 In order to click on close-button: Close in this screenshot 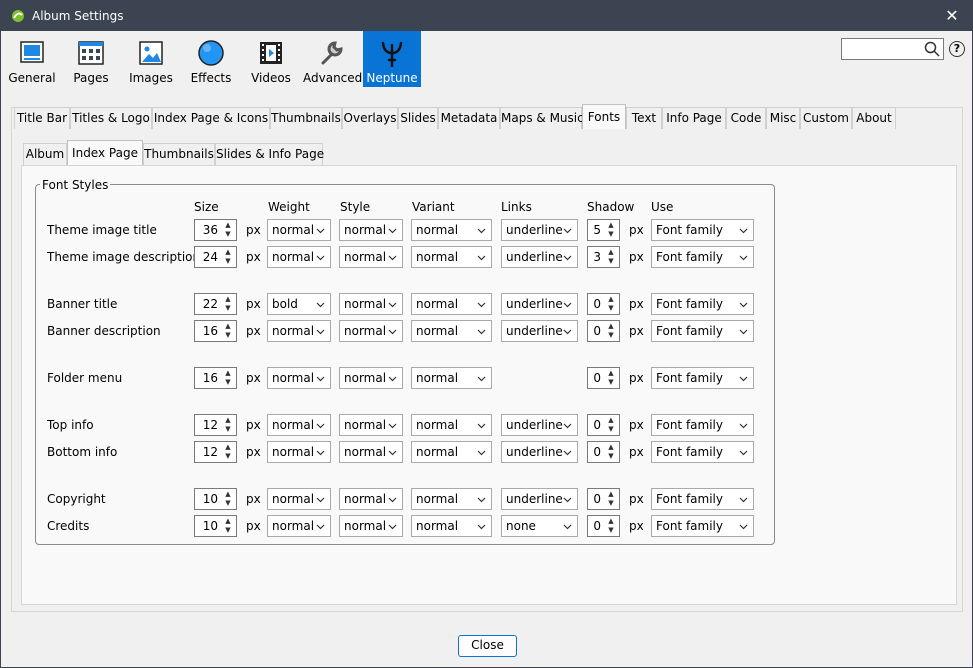, I will do `click(487, 646)`.